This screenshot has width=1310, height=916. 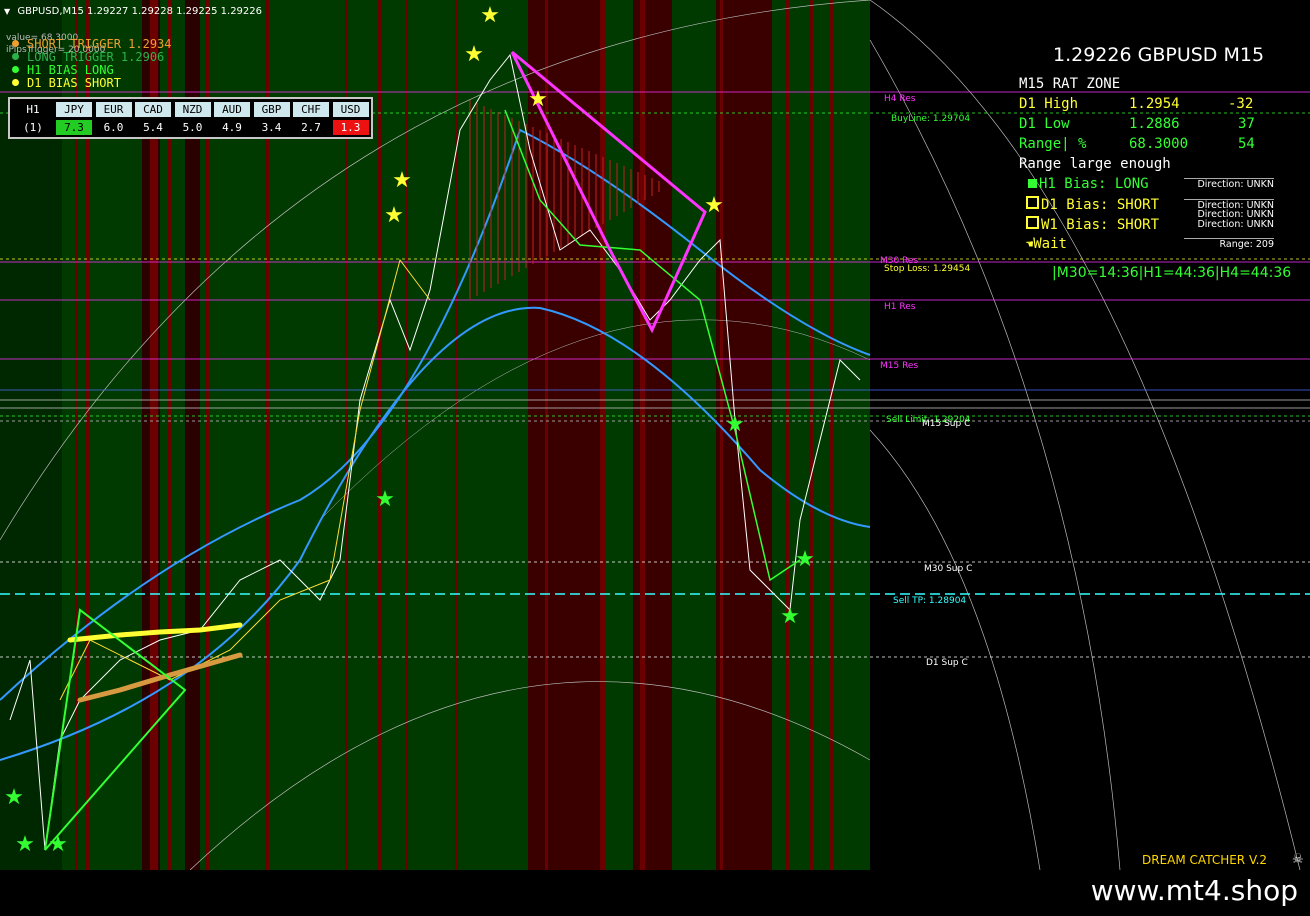 I want to click on strength-value-nzd: 5.0, so click(x=192, y=127).